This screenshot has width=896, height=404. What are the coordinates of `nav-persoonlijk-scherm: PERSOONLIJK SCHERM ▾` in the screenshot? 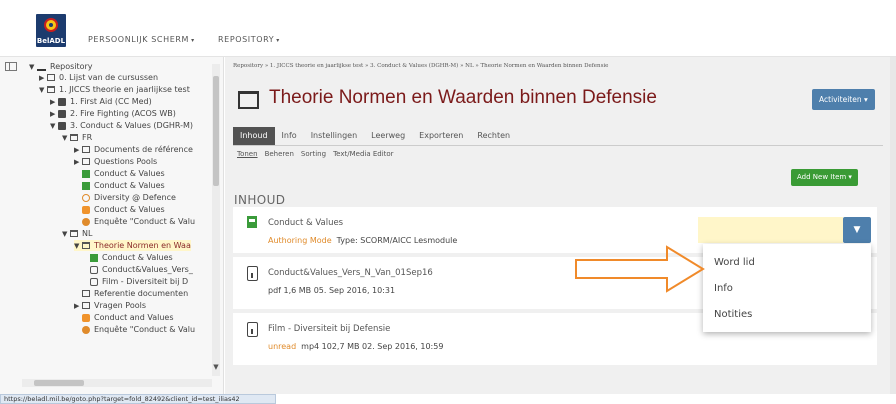 It's located at (141, 39).